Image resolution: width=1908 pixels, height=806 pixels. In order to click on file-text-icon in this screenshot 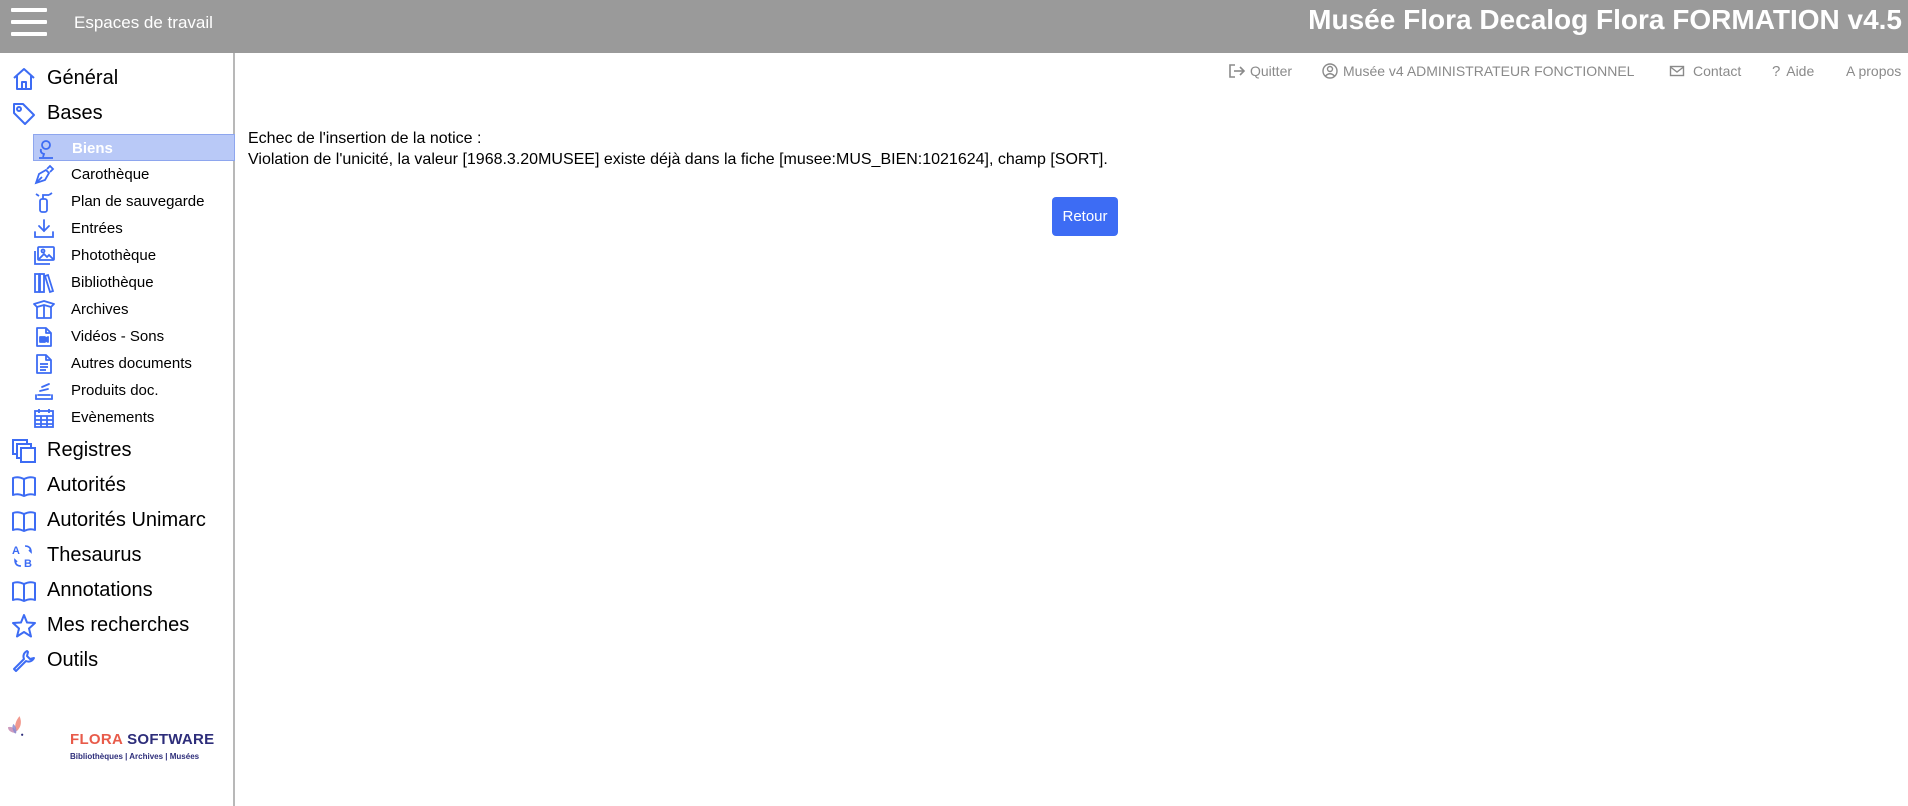, I will do `click(44, 364)`.